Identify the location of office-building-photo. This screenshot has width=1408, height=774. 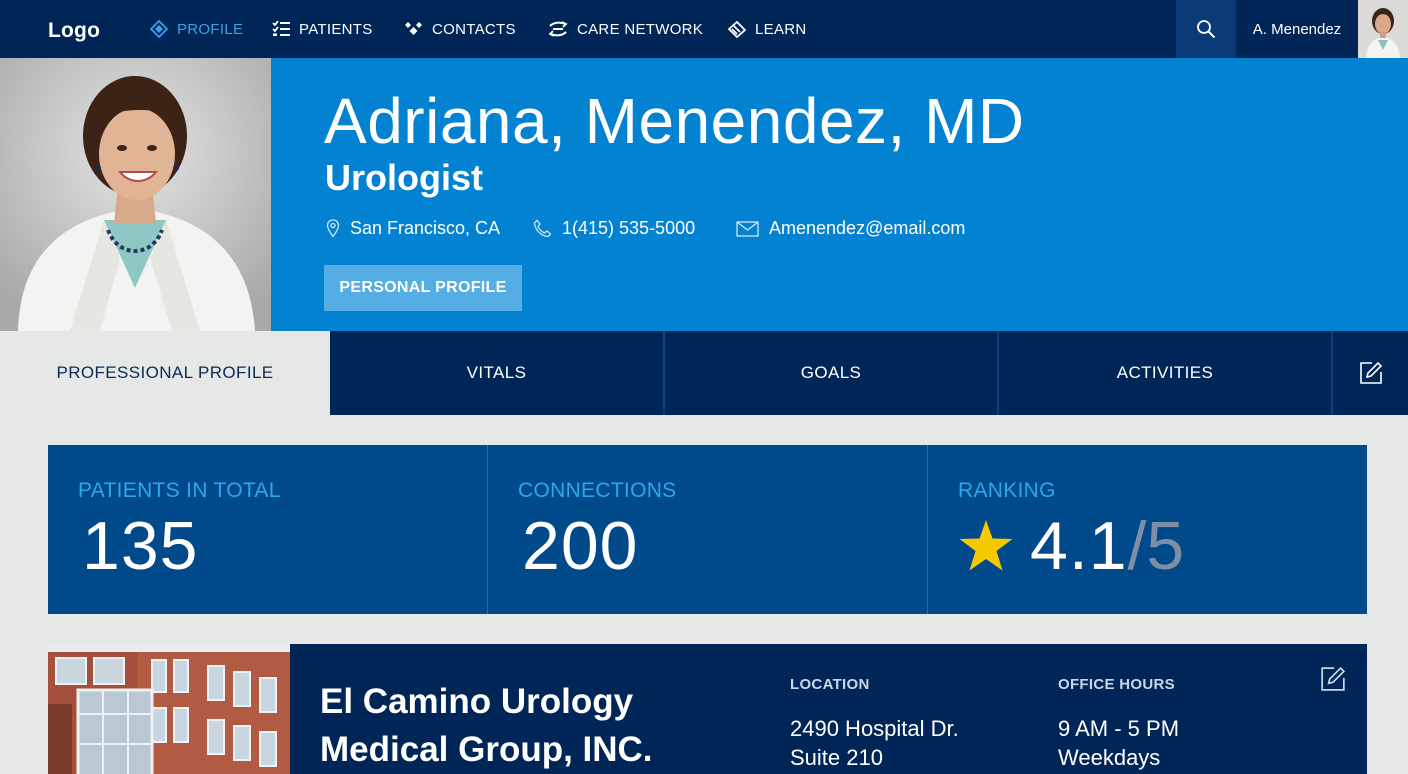
(169, 709).